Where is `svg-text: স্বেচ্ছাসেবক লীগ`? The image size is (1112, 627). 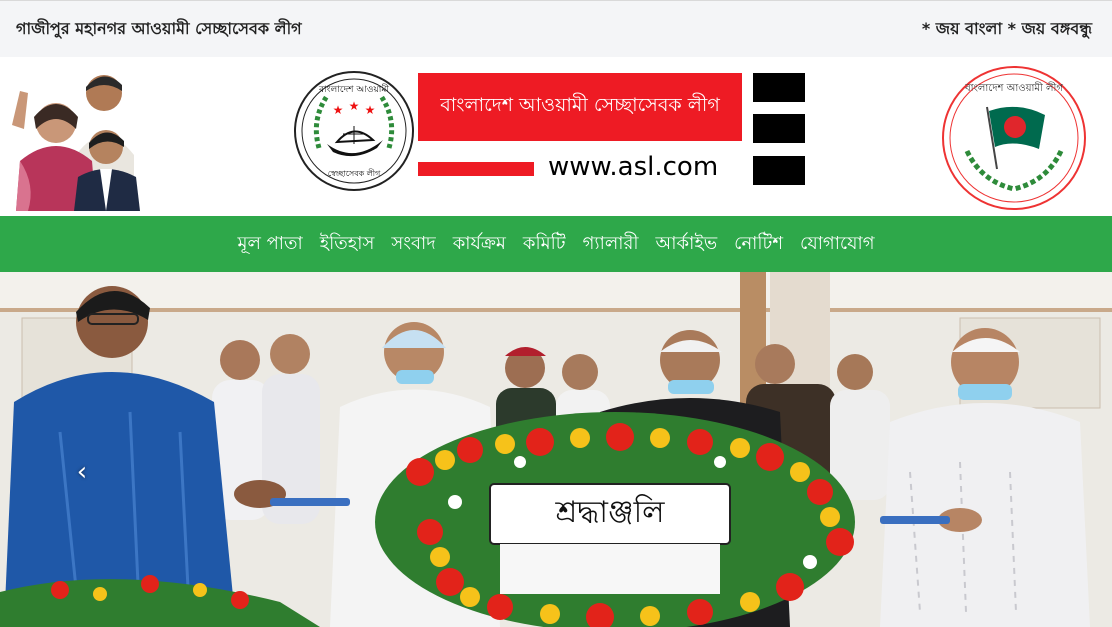
svg-text: স্বেচ্ছাসেবক লীগ is located at coordinates (354, 173).